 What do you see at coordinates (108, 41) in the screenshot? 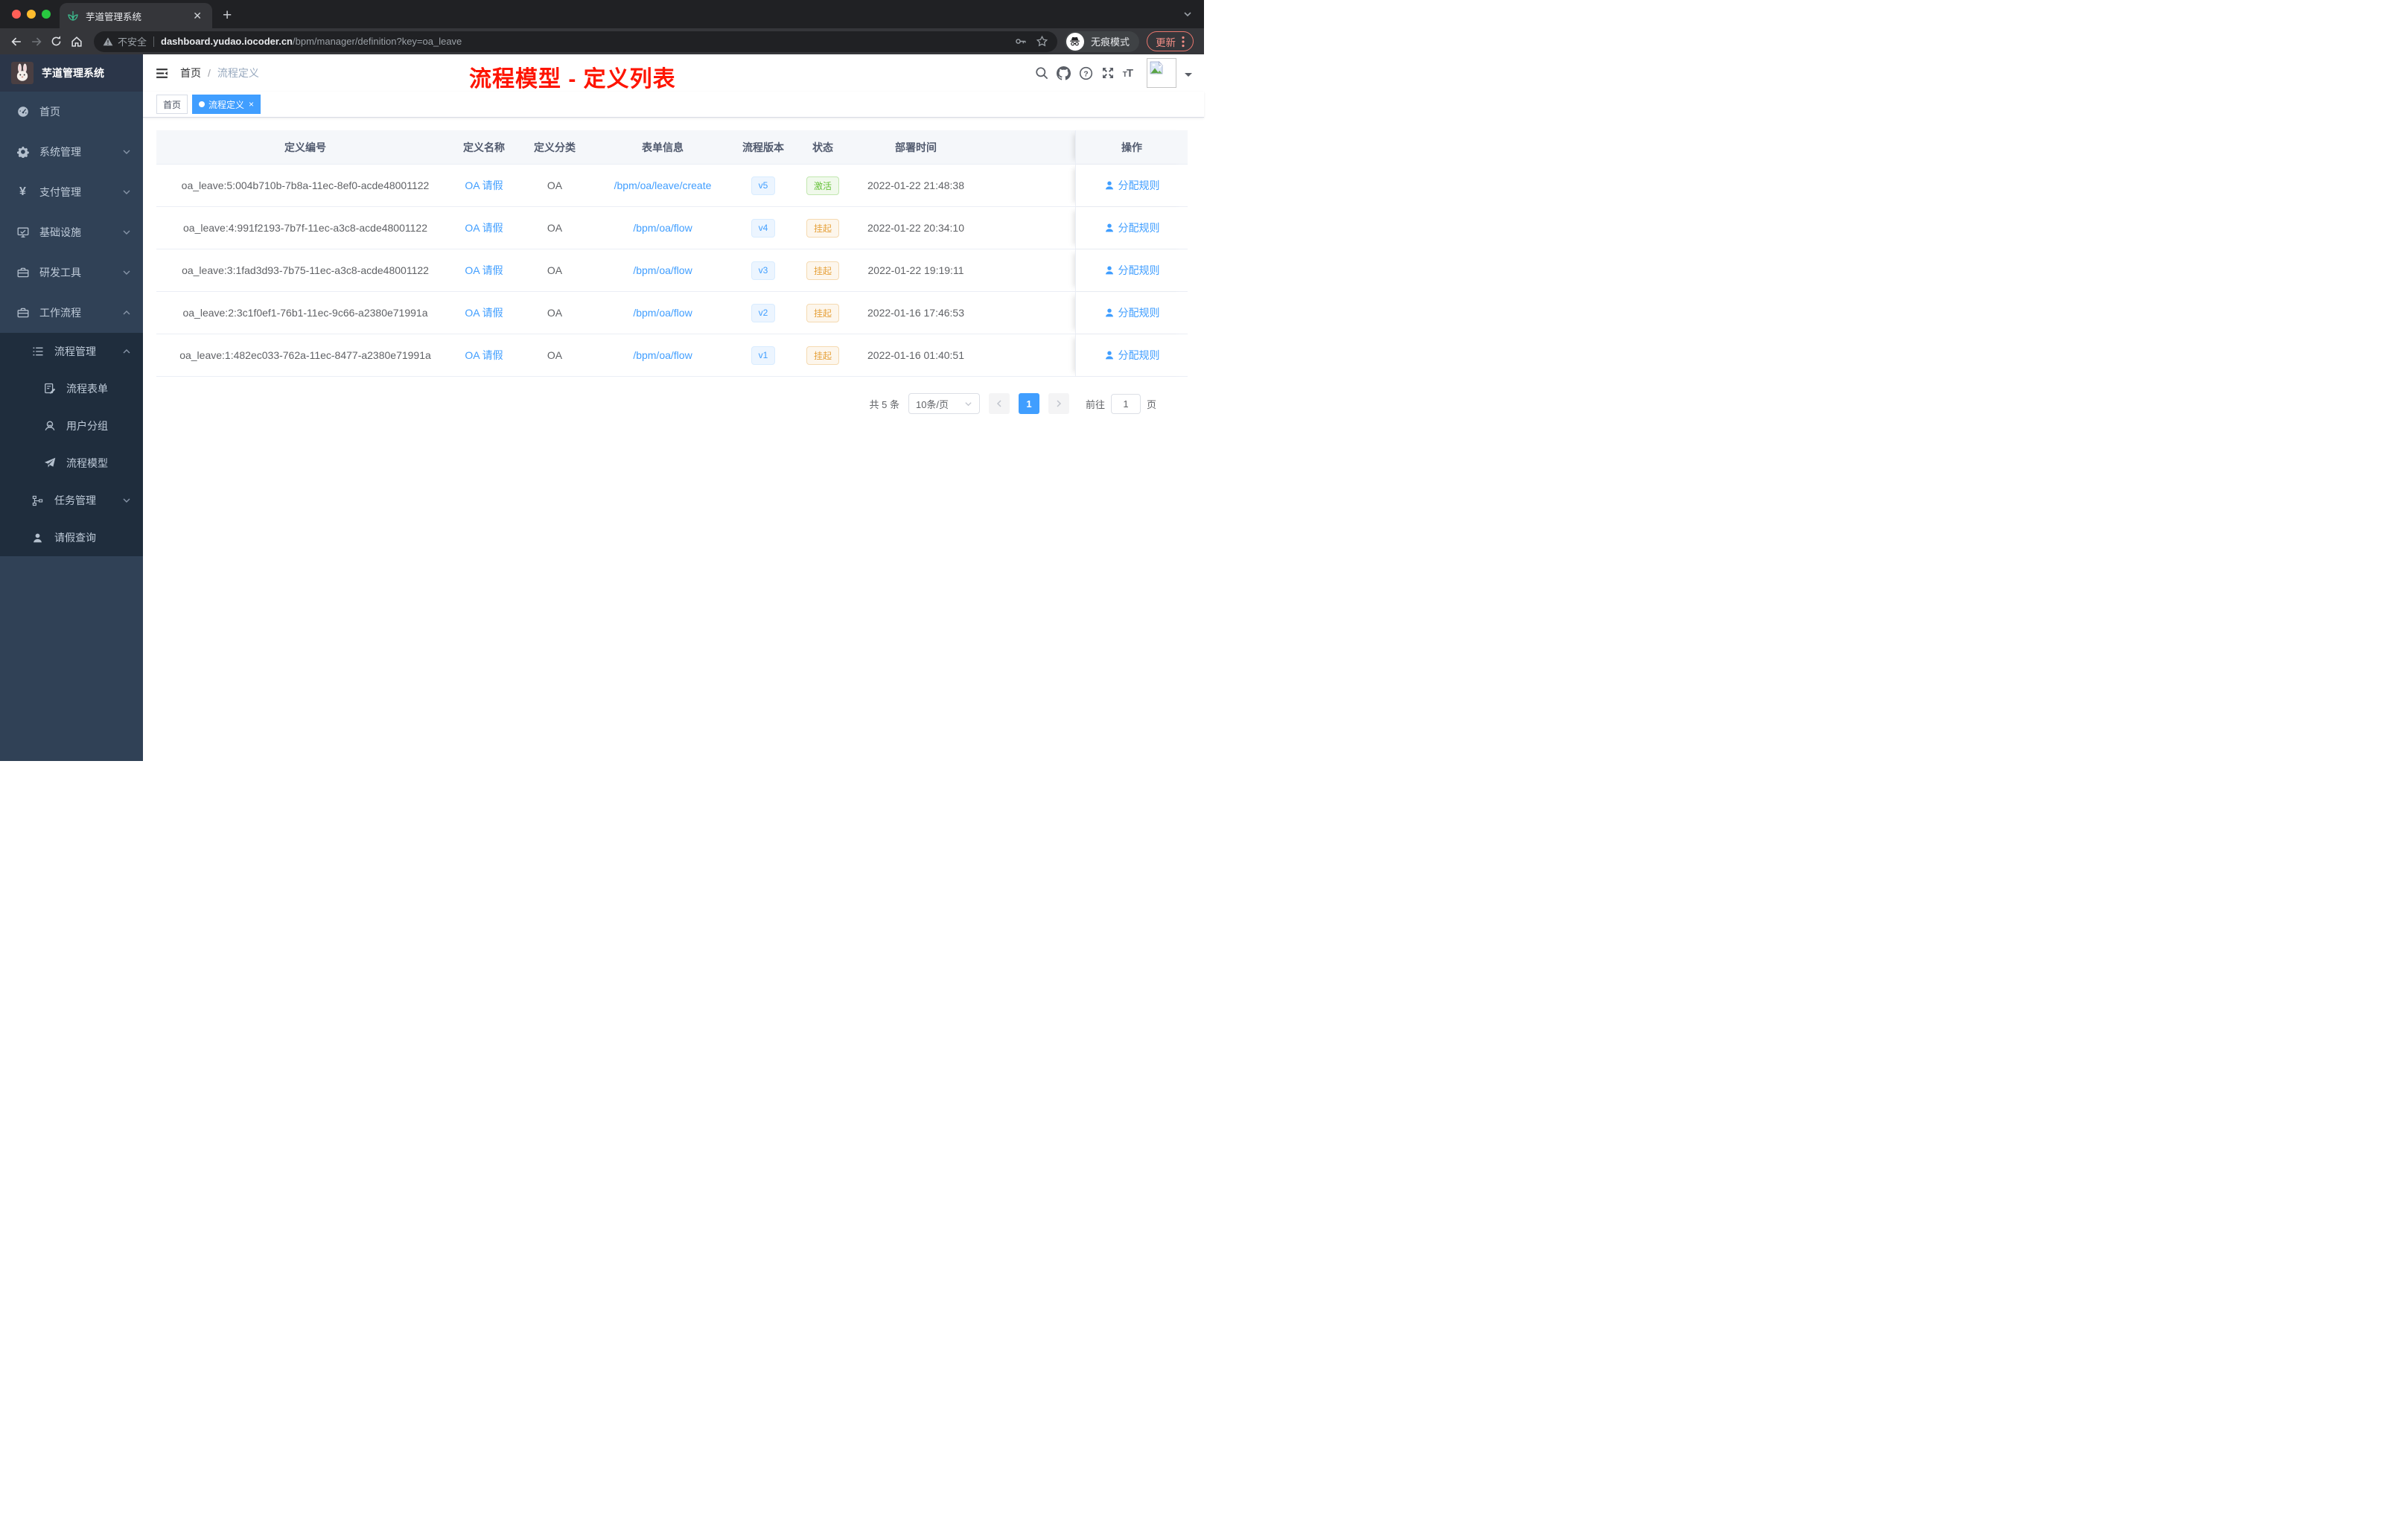
I see `security-warning-icon` at bounding box center [108, 41].